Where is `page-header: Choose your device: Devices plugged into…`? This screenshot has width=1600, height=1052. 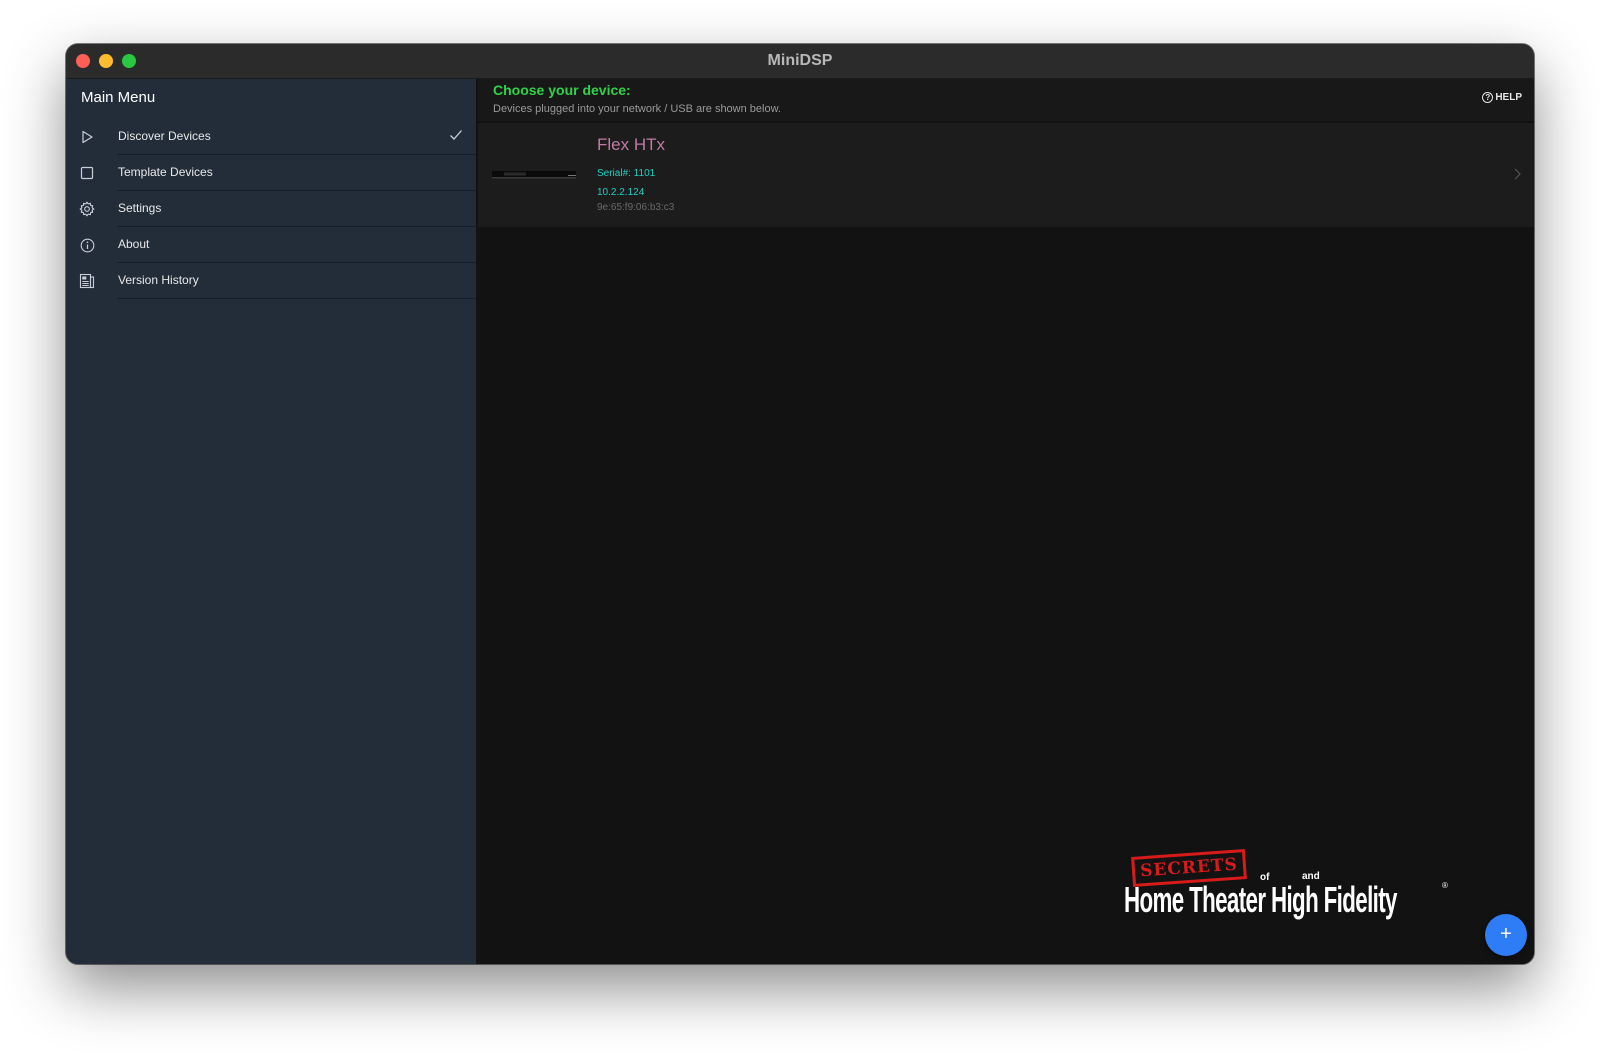
page-header: Choose your device: Devices plugged into… is located at coordinates (1006, 100).